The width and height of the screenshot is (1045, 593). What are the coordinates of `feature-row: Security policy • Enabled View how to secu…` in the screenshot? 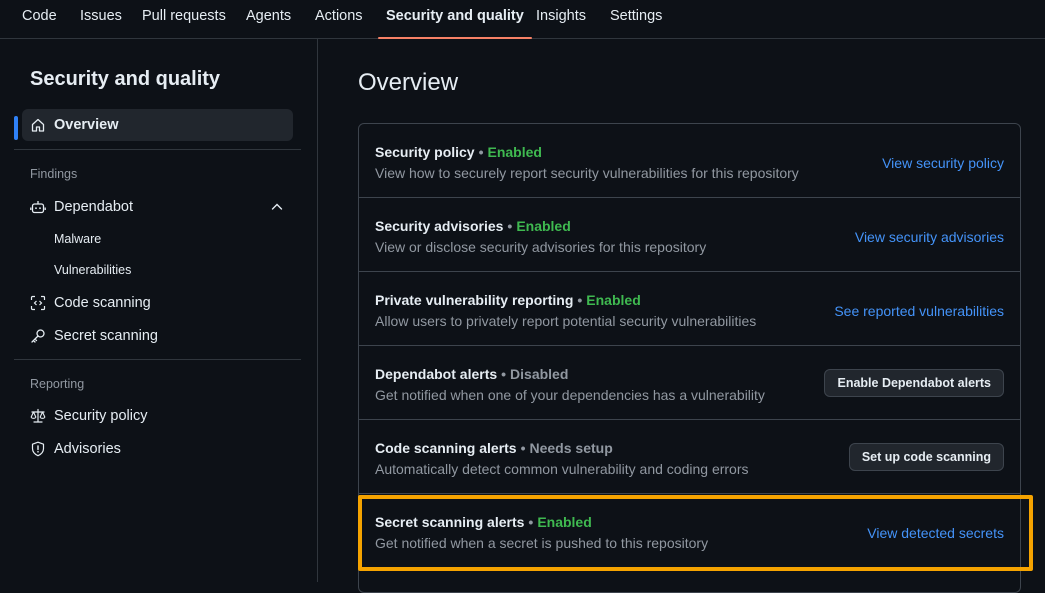 It's located at (689, 161).